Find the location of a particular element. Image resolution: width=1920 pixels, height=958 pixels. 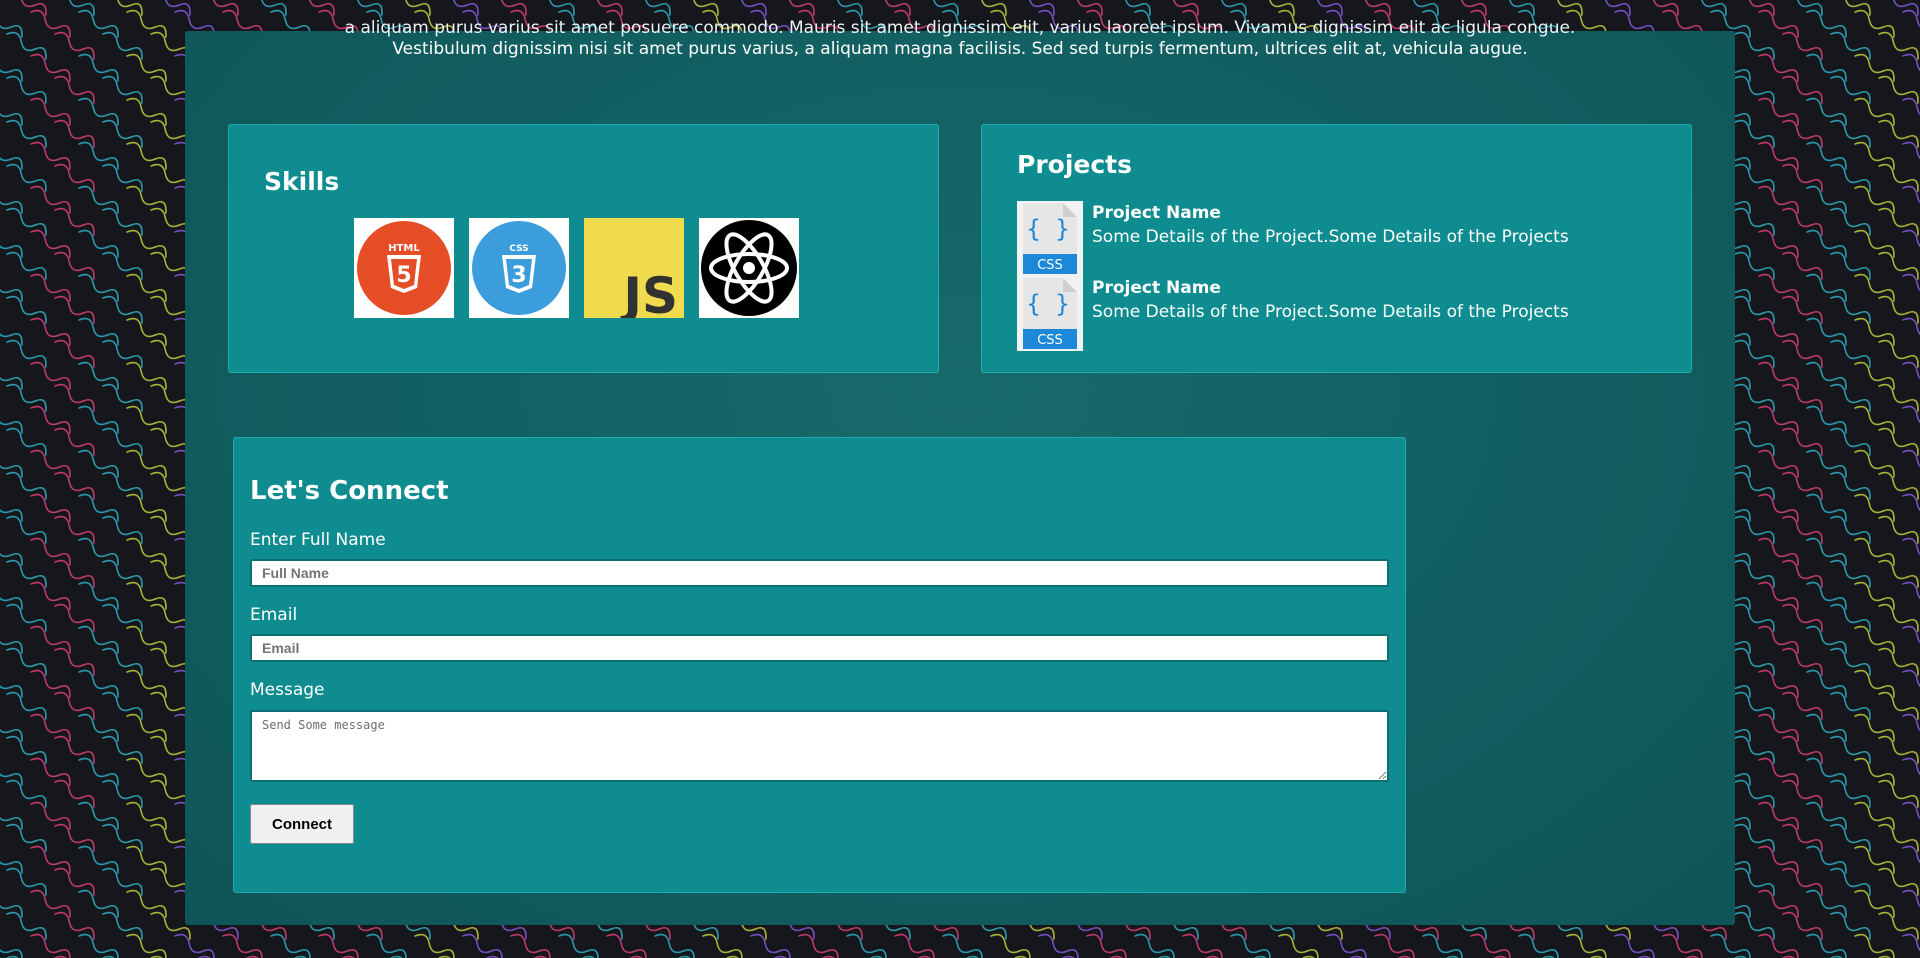

full-name-input is located at coordinates (819, 573).